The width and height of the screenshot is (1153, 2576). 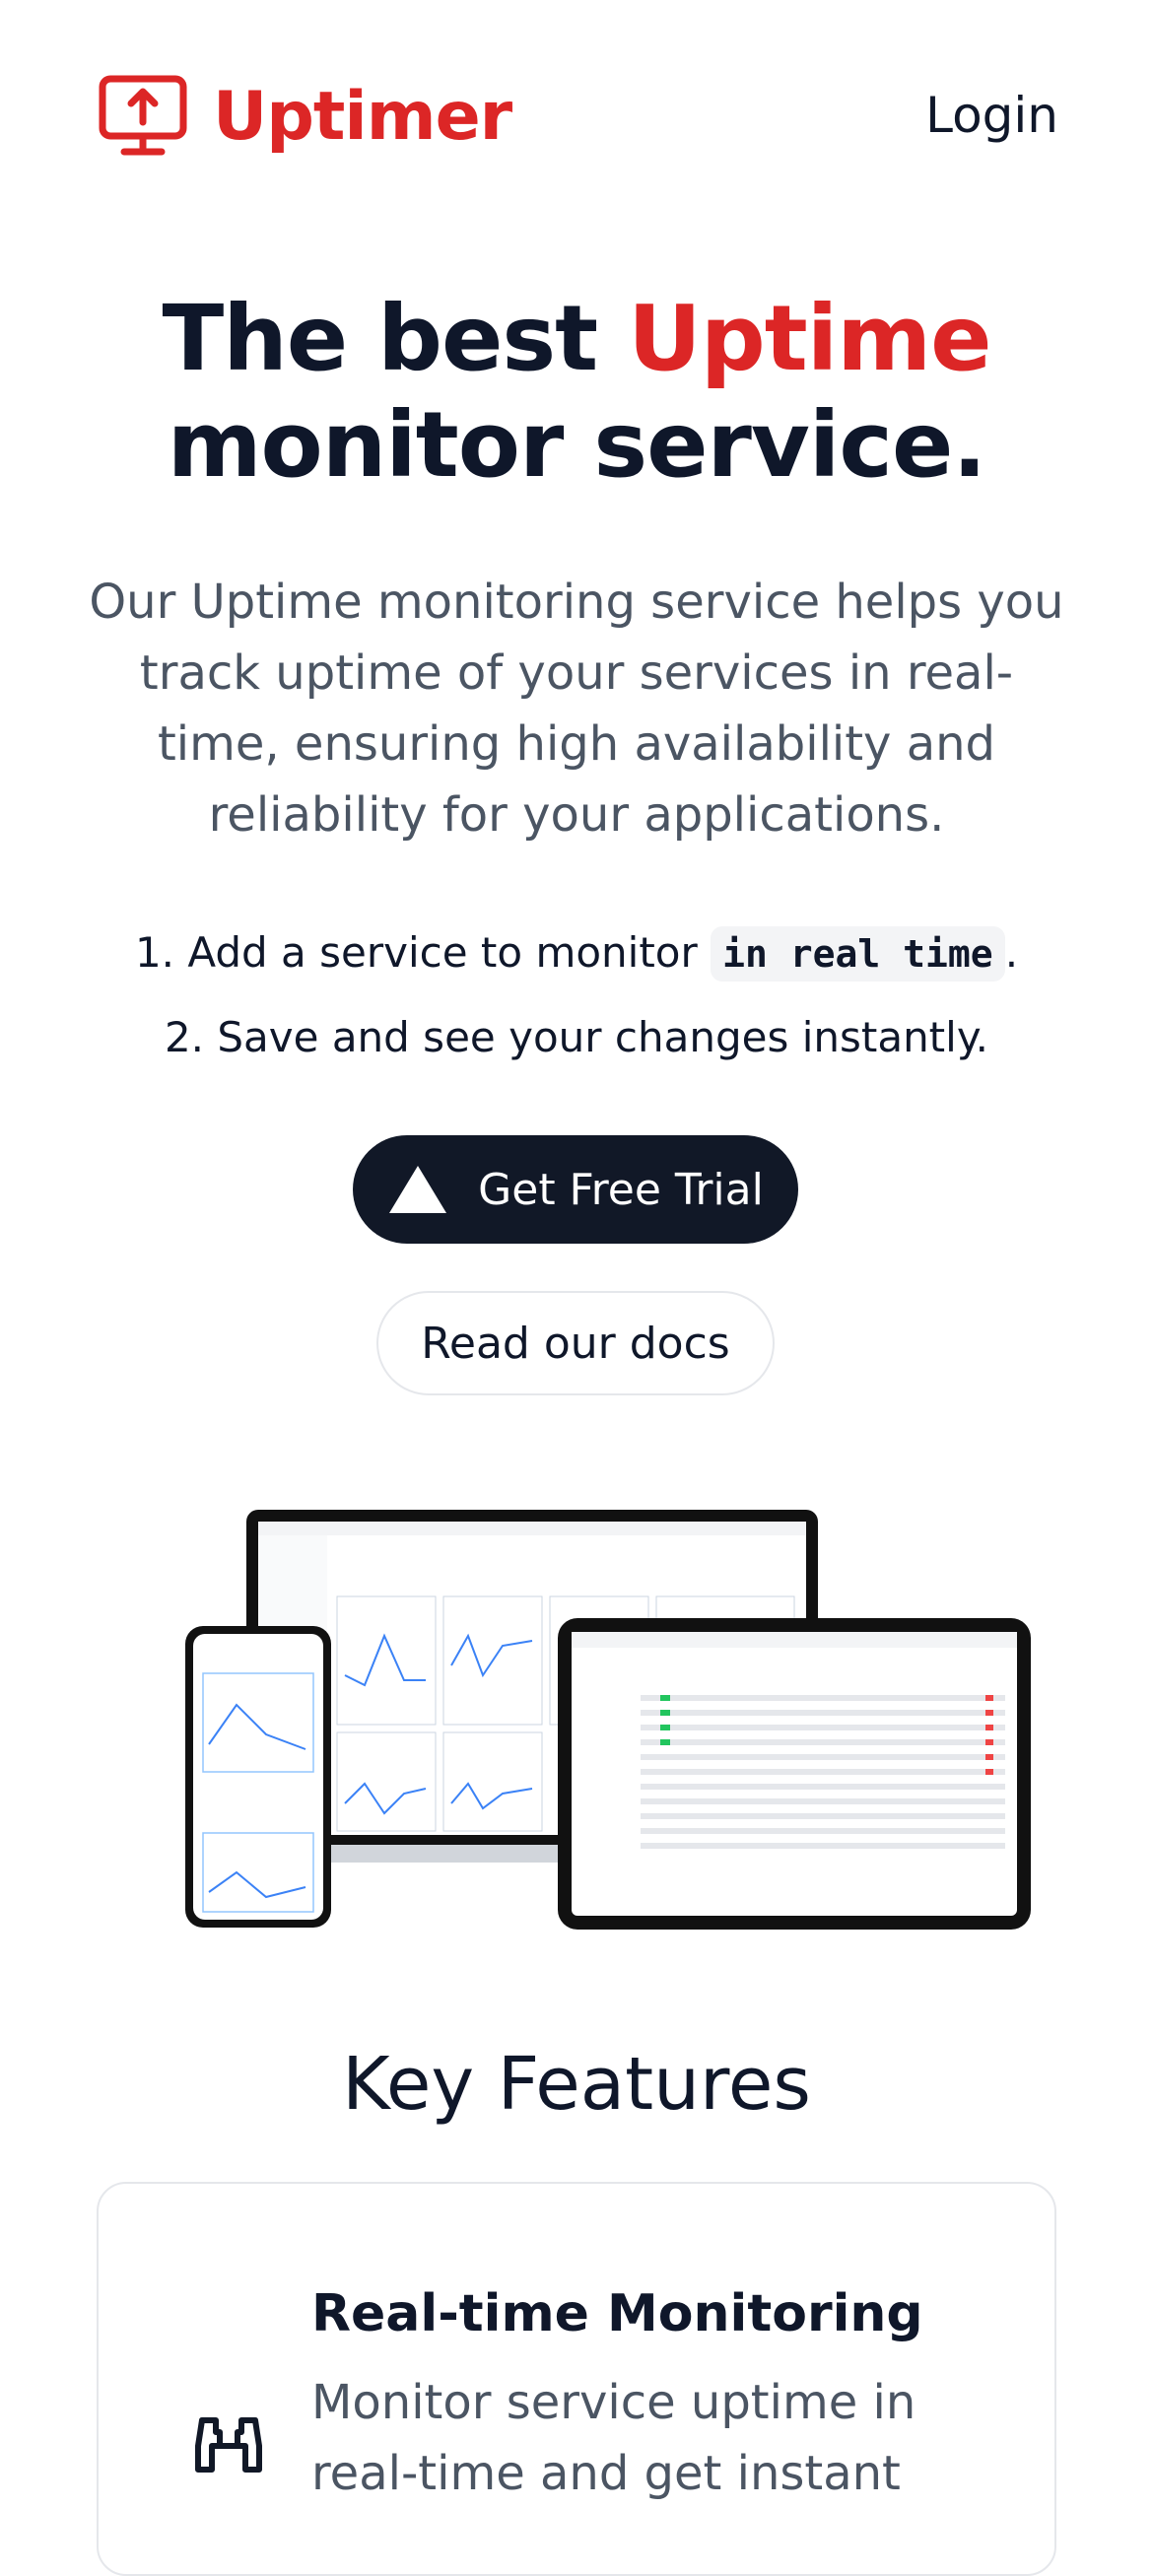 What do you see at coordinates (608, 1720) in the screenshot?
I see `devices-mockup-image` at bounding box center [608, 1720].